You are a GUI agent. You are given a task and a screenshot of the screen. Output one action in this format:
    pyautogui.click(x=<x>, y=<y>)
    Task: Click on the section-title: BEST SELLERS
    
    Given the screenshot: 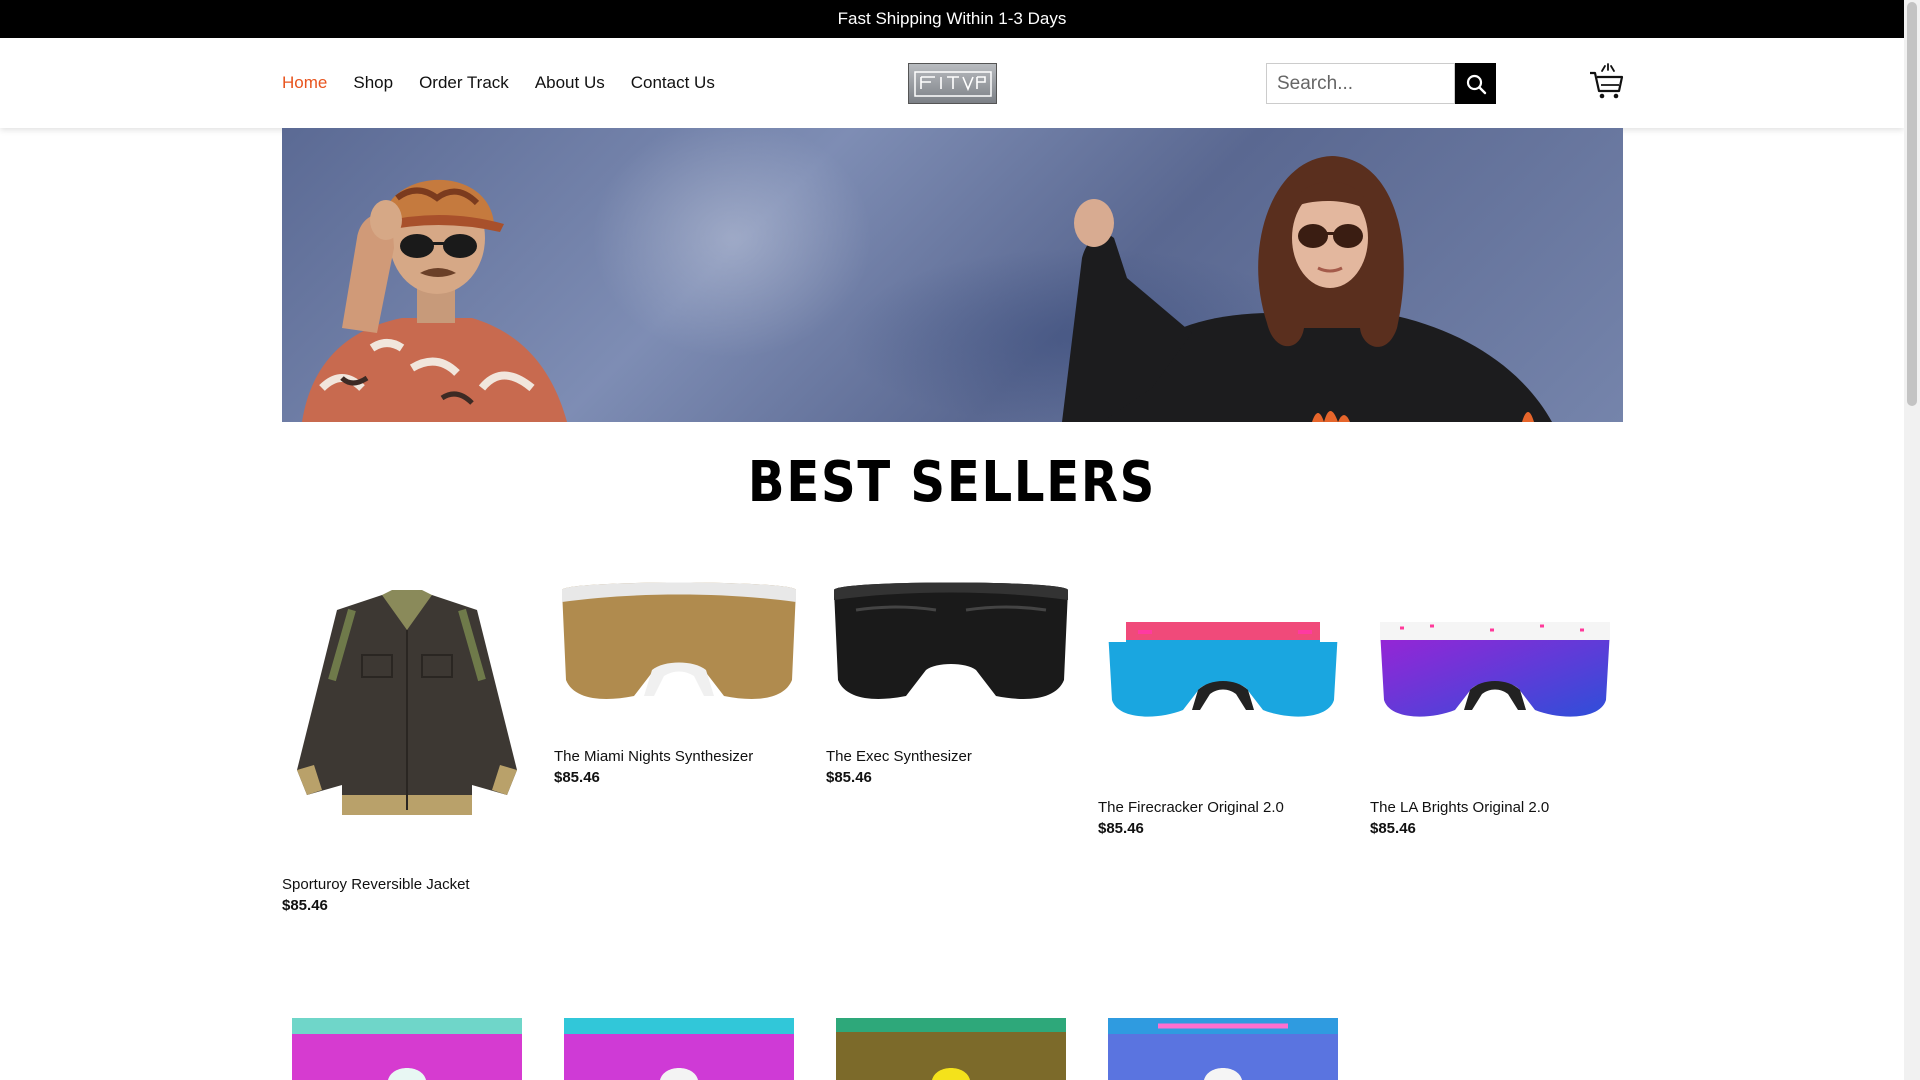 What is the action you would take?
    pyautogui.click(x=952, y=482)
    